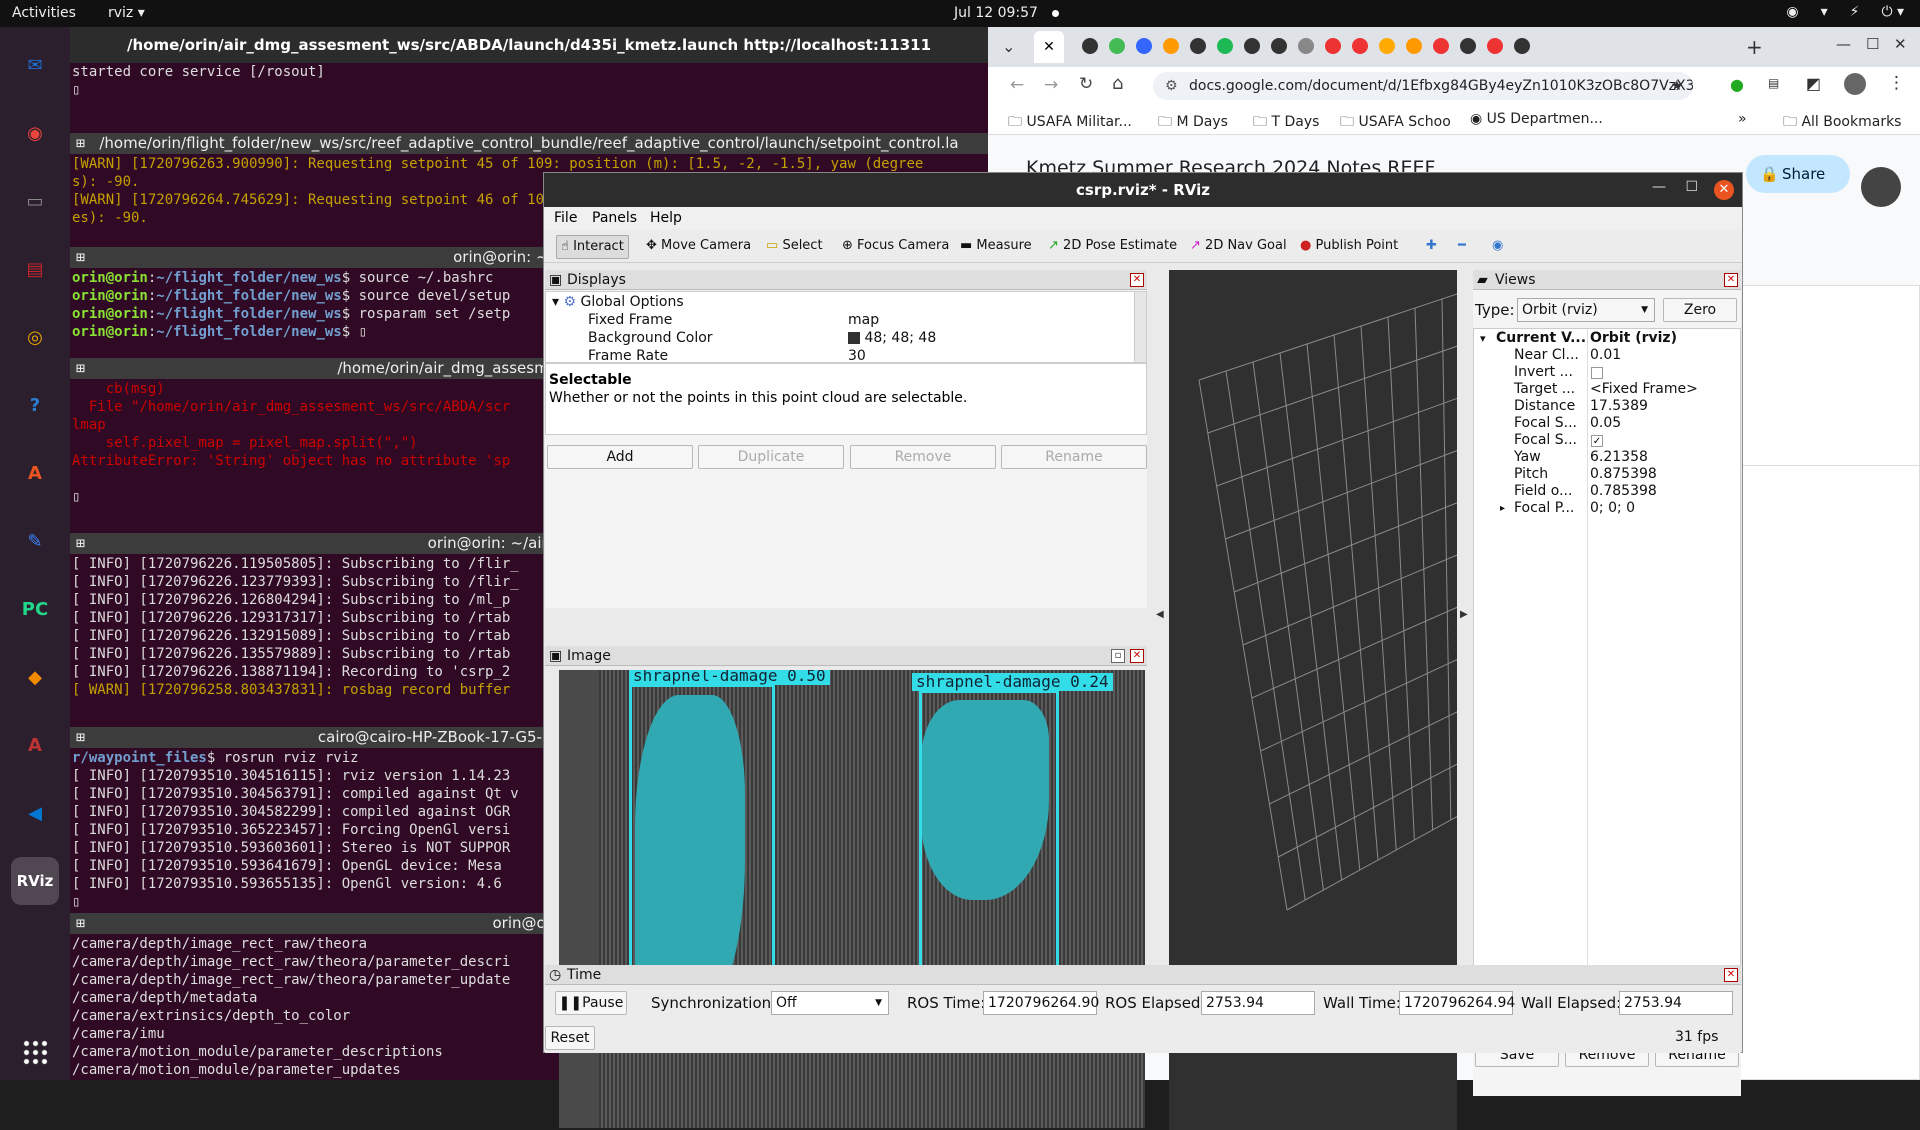 This screenshot has width=1920, height=1130. What do you see at coordinates (1845, 12) in the screenshot?
I see `system-tray: ◉ ▾ ⚡ ⏻ ▾` at bounding box center [1845, 12].